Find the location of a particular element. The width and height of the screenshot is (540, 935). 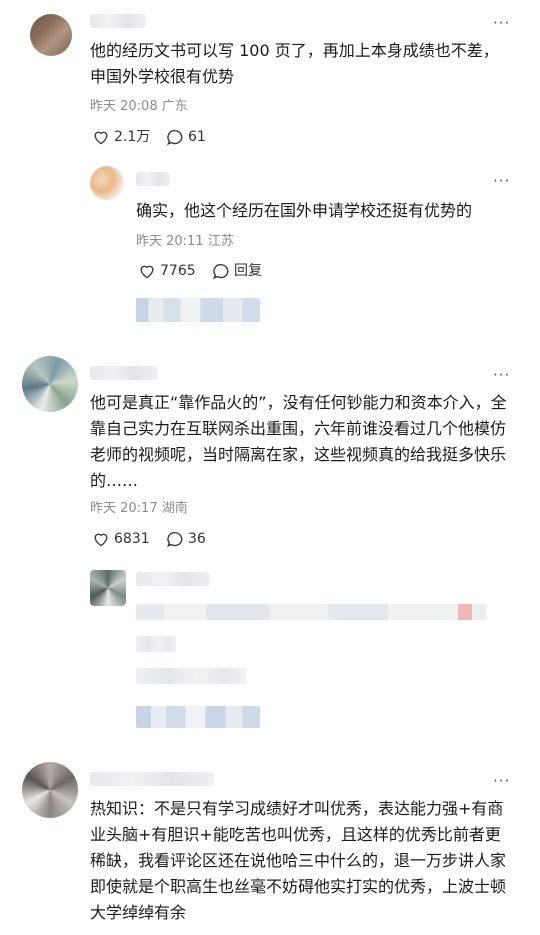

comment-text: 确实，他这个经历在国外申请学校还挺有优势的 is located at coordinates (304, 210).